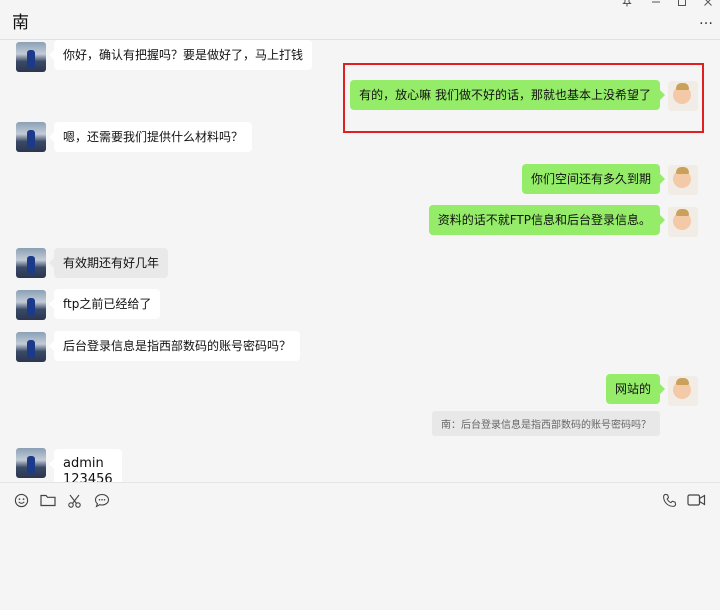 The image size is (720, 610). I want to click on message-bubble-incoming: 有效期还有好几年, so click(108, 263).